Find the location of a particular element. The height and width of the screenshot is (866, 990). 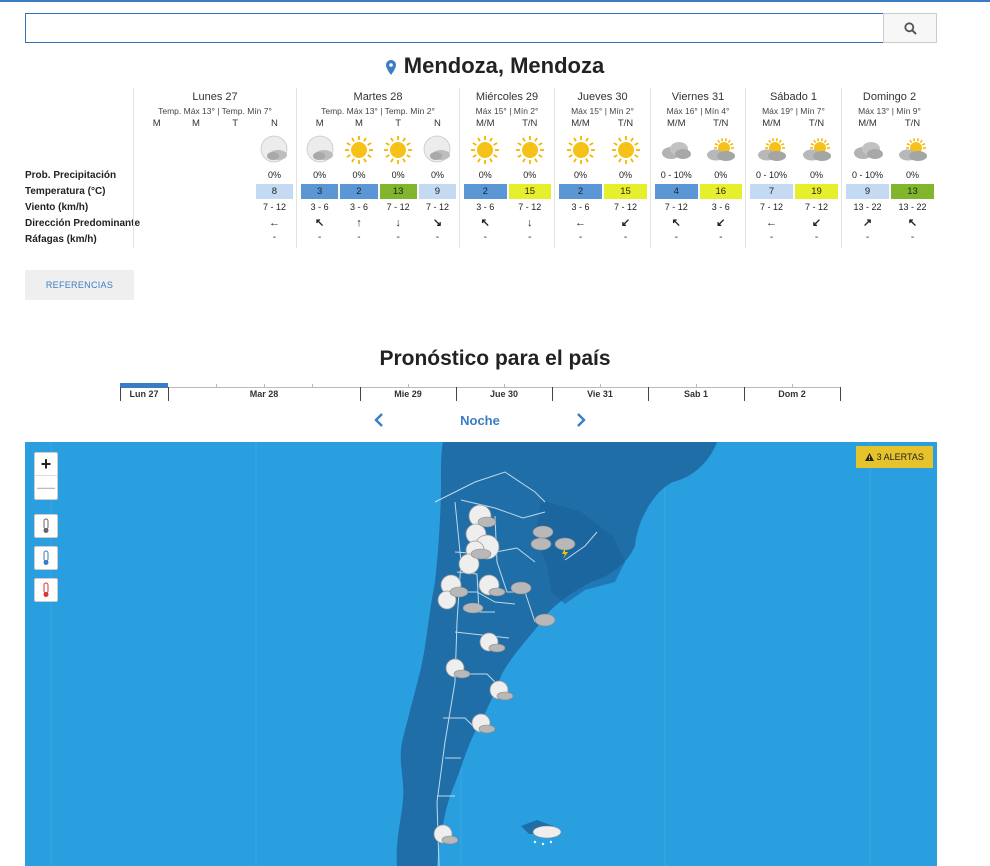

label-gusts: Ráfagas (km/h) is located at coordinates (61, 239).